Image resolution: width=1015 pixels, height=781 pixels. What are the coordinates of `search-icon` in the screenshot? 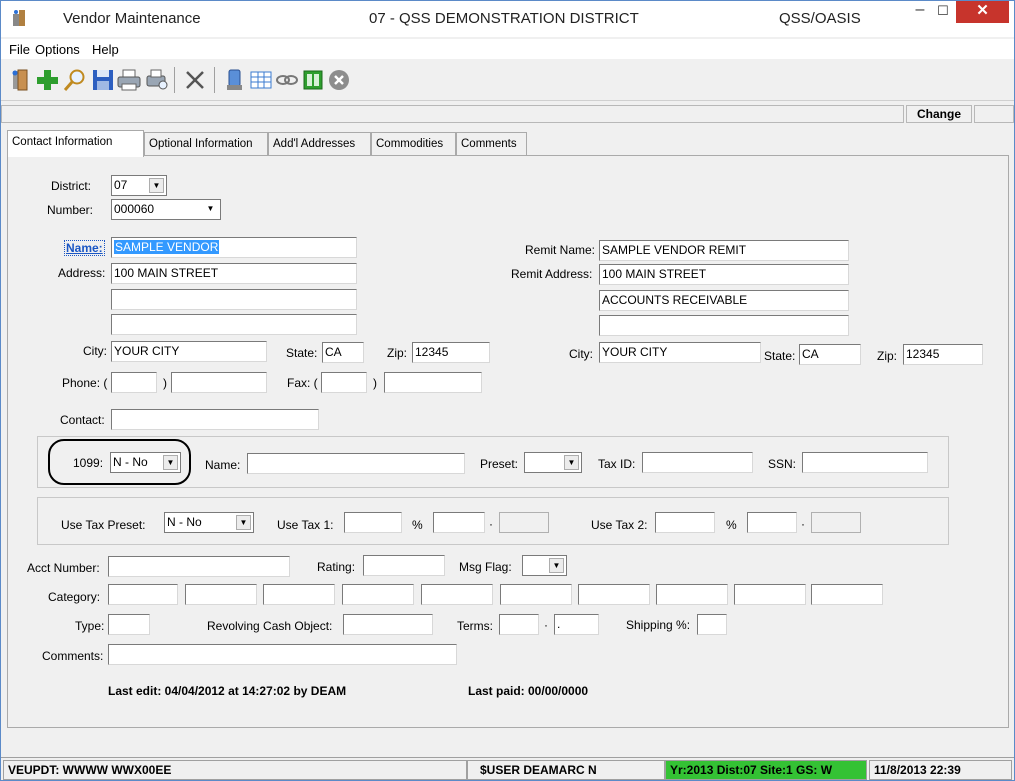 It's located at (75, 80).